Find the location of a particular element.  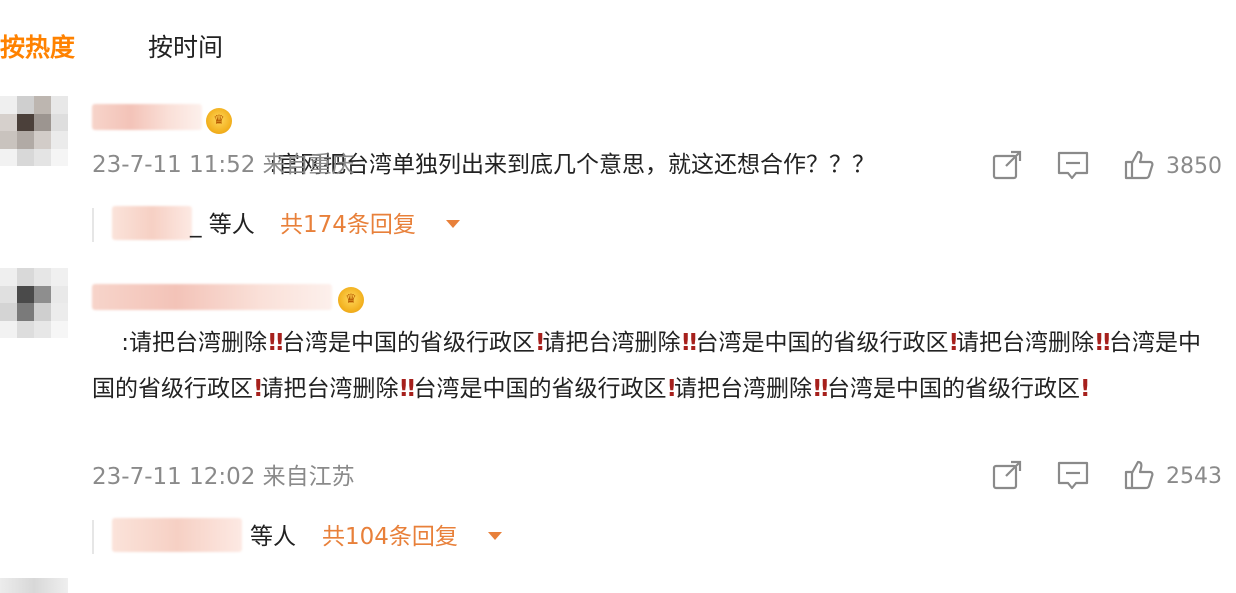

tab-hot: 按热度 is located at coordinates (37, 48).